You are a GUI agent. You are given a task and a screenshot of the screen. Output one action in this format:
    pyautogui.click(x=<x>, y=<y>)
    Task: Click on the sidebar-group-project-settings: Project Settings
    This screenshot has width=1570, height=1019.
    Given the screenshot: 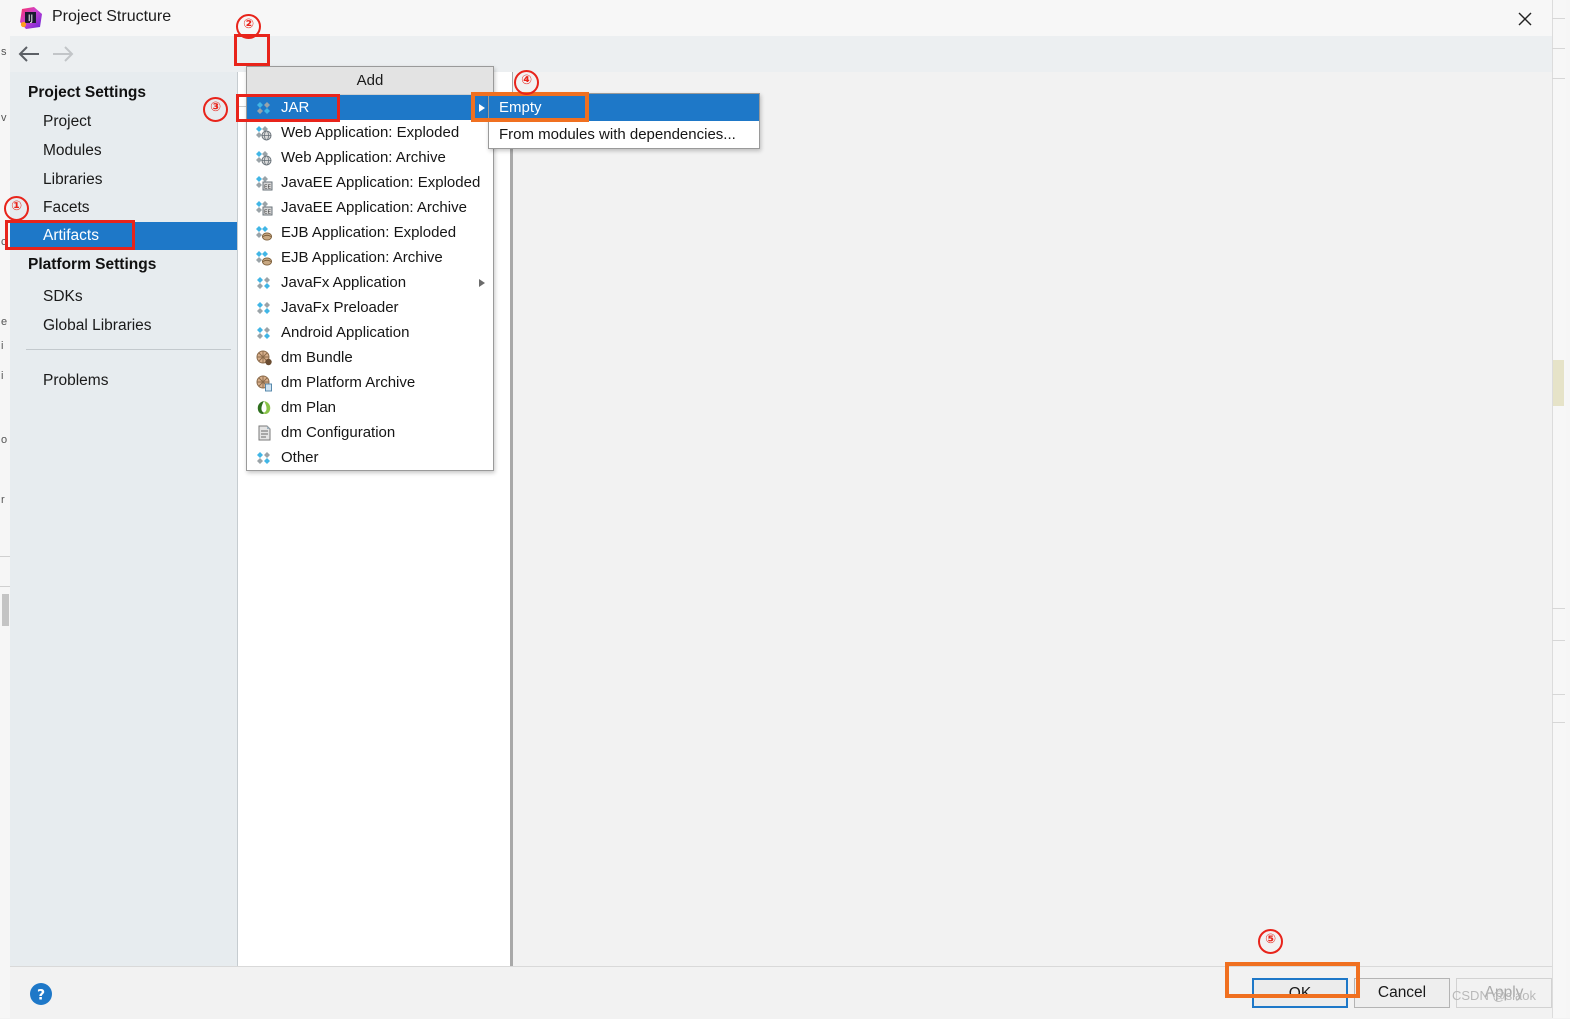 What is the action you would take?
    pyautogui.click(x=87, y=92)
    